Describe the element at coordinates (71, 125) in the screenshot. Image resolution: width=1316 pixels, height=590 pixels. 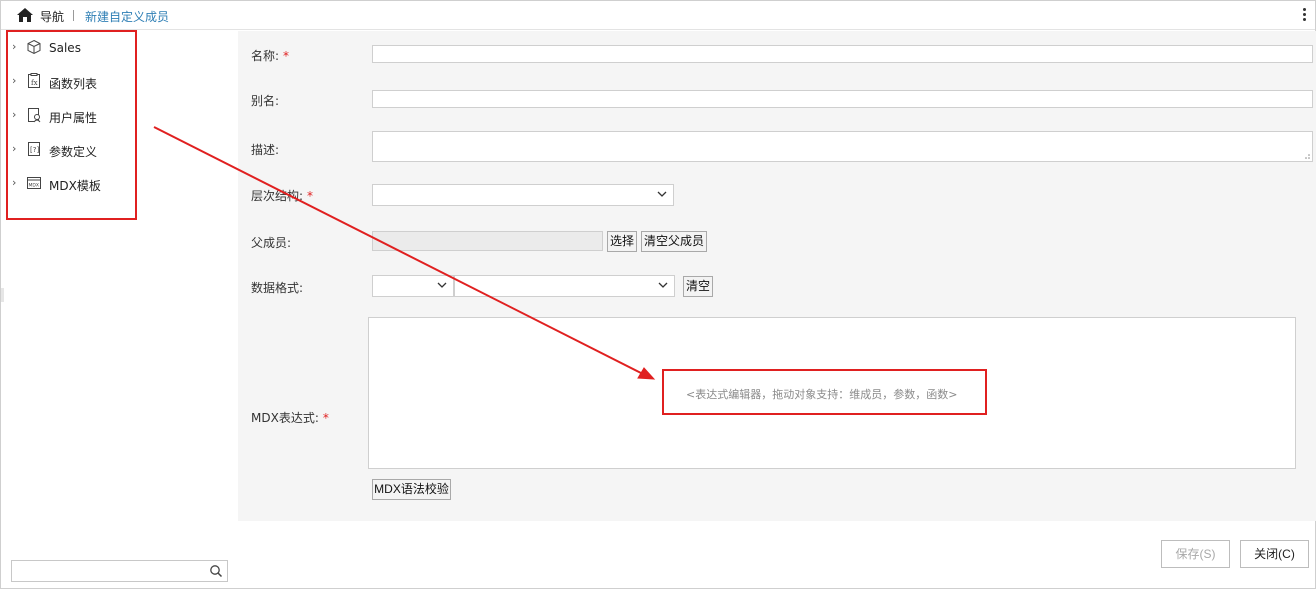
I see `annotation-box-tree` at that location.